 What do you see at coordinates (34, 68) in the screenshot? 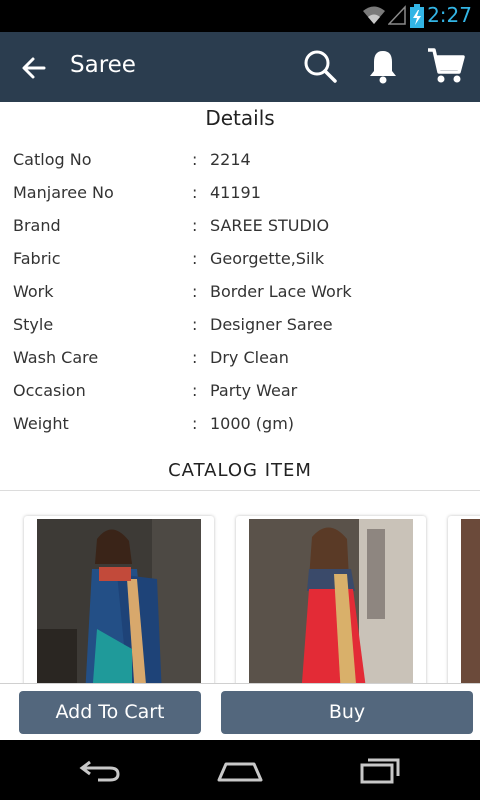
I see `back-arrow-icon` at bounding box center [34, 68].